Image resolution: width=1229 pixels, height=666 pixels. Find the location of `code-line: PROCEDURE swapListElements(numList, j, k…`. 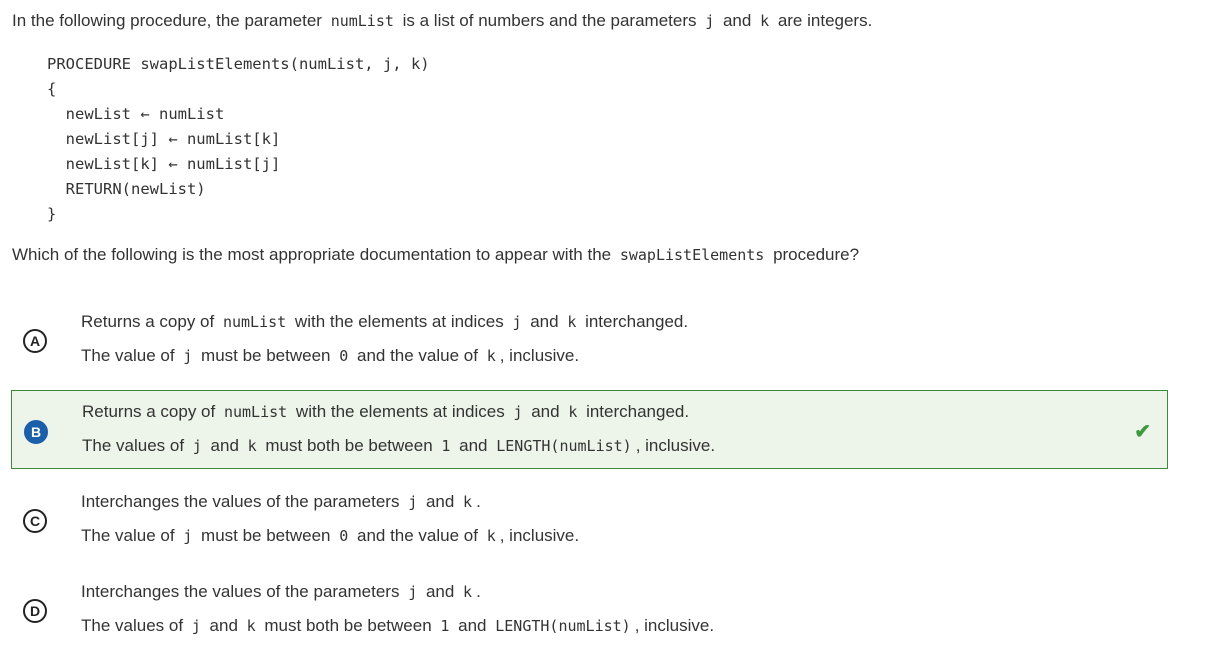

code-line: PROCEDURE swapListElements(numList, j, k… is located at coordinates (238, 64).